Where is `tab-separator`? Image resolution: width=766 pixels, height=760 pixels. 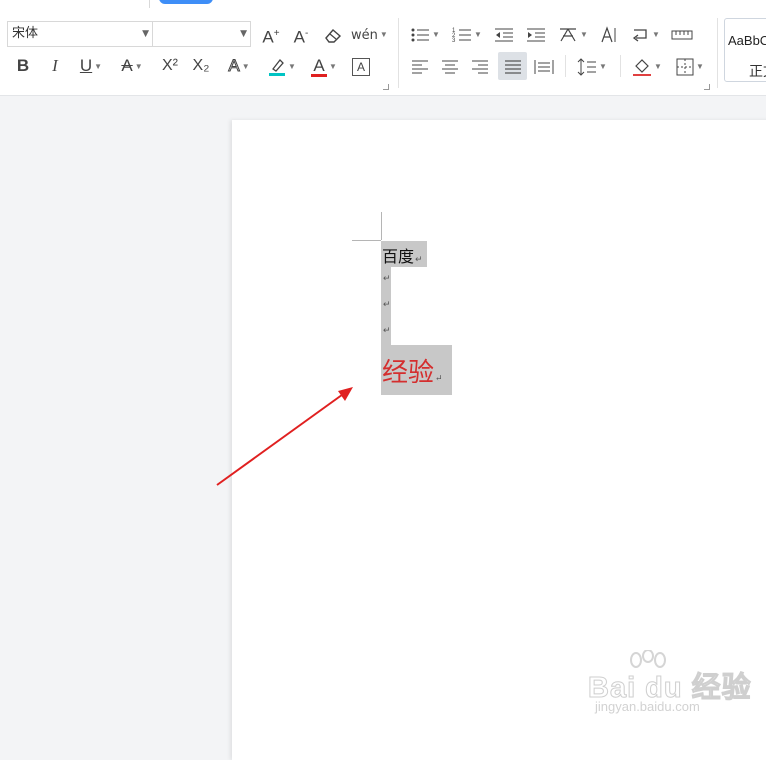
tab-separator is located at coordinates (149, 4).